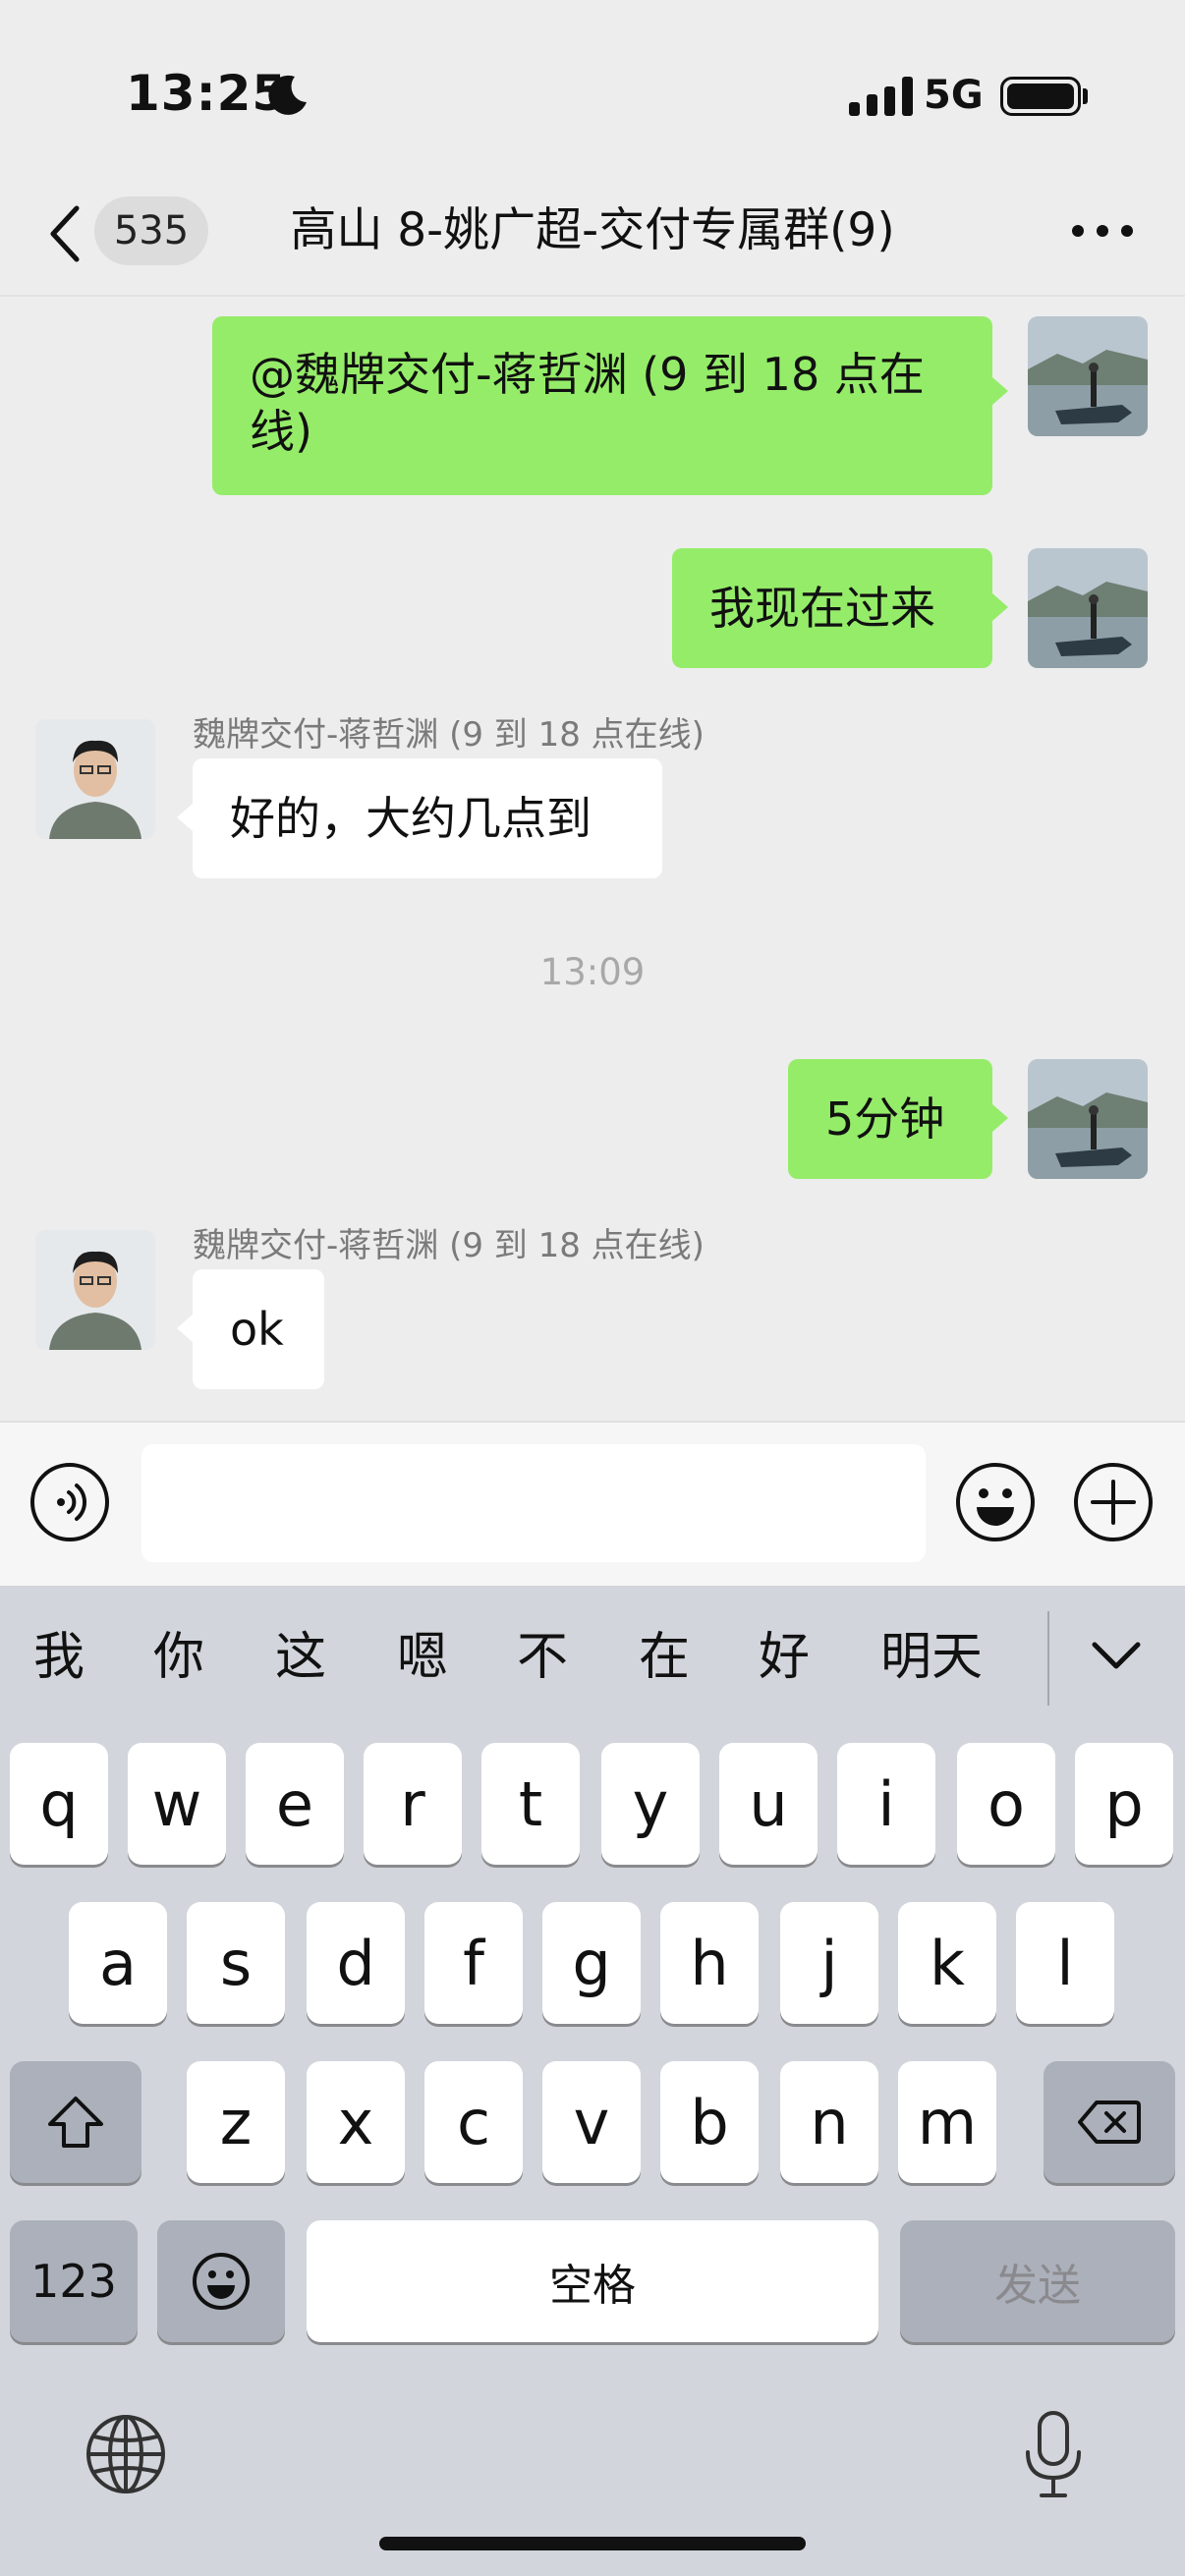  What do you see at coordinates (932, 1657) in the screenshot?
I see `suggestion-item: 明天` at bounding box center [932, 1657].